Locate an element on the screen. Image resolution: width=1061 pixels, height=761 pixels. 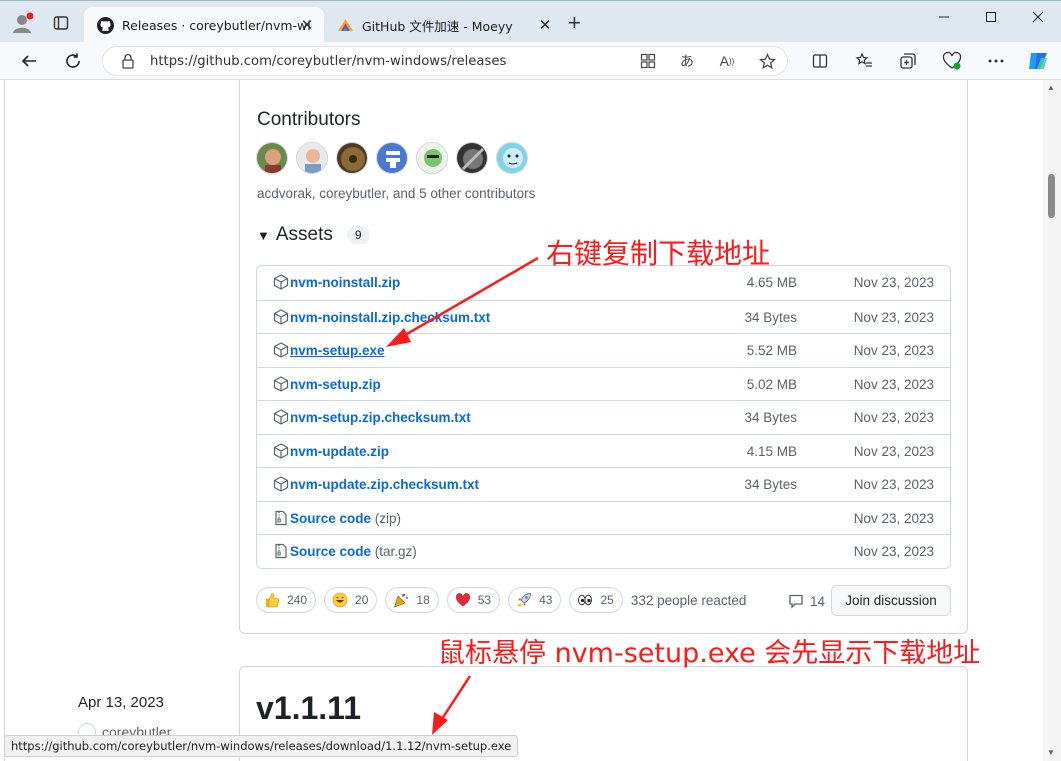
reaction-eyes: 25 is located at coordinates (596, 600).